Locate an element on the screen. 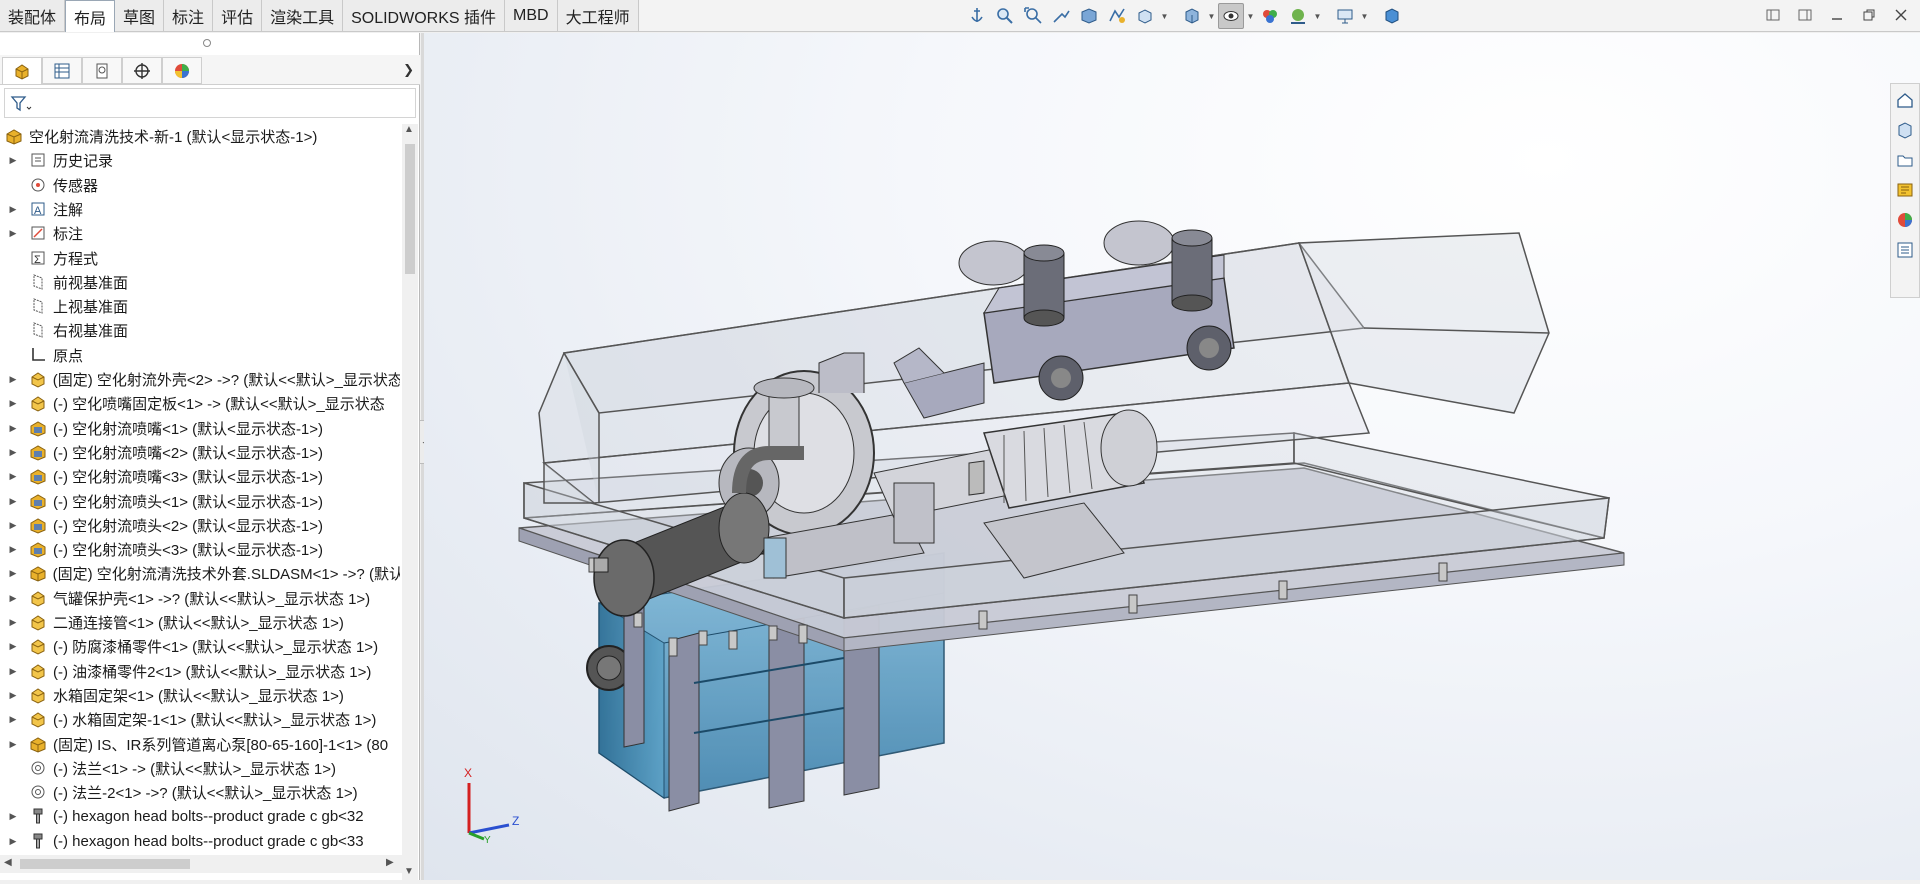  design-library-icon is located at coordinates (1905, 130).